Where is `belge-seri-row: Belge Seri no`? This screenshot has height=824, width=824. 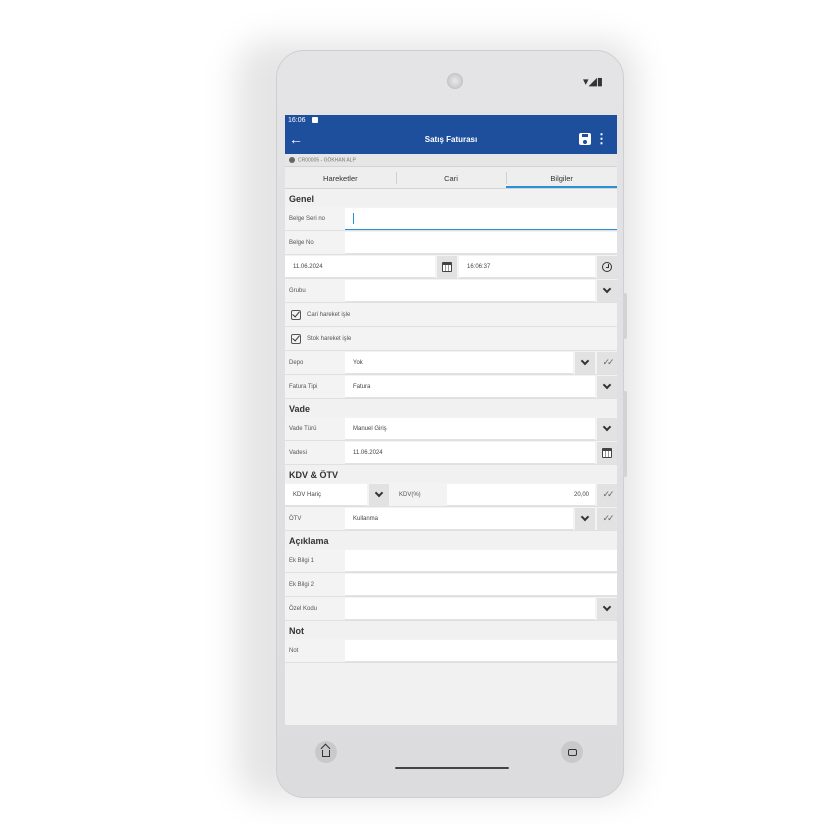 belge-seri-row: Belge Seri no is located at coordinates (451, 219).